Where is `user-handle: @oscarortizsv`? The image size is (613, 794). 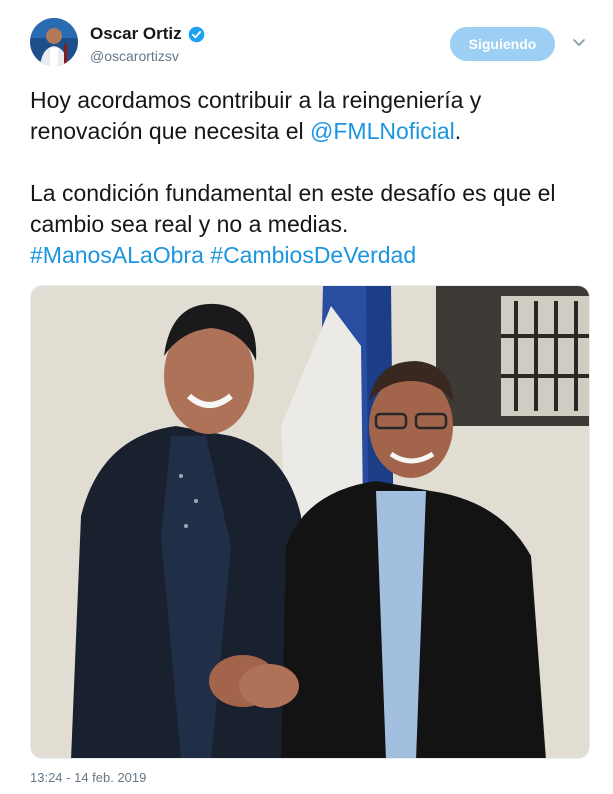 user-handle: @oscarortizsv is located at coordinates (134, 56).